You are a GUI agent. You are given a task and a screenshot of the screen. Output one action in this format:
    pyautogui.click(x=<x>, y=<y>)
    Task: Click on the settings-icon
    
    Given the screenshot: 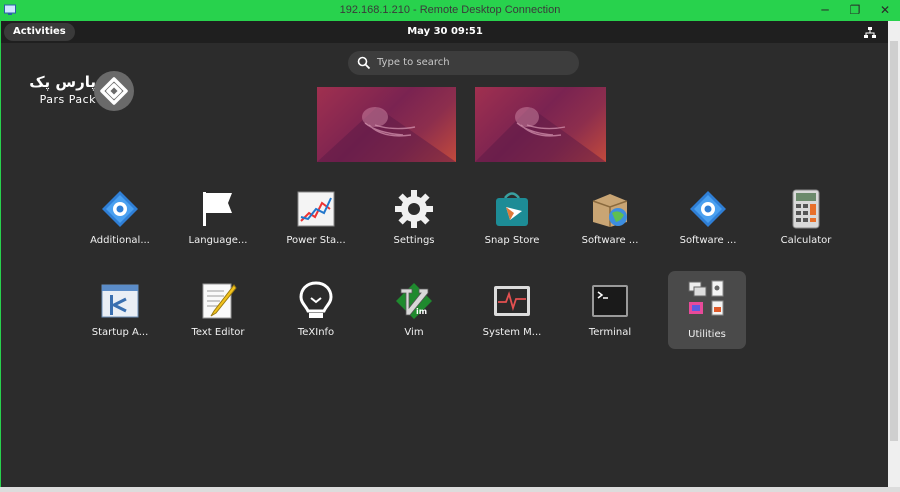 What is the action you would take?
    pyautogui.click(x=414, y=209)
    